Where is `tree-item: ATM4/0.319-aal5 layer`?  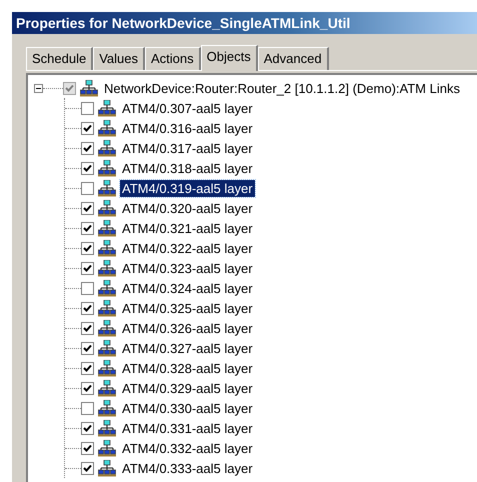 tree-item: ATM4/0.319-aal5 layer is located at coordinates (187, 188).